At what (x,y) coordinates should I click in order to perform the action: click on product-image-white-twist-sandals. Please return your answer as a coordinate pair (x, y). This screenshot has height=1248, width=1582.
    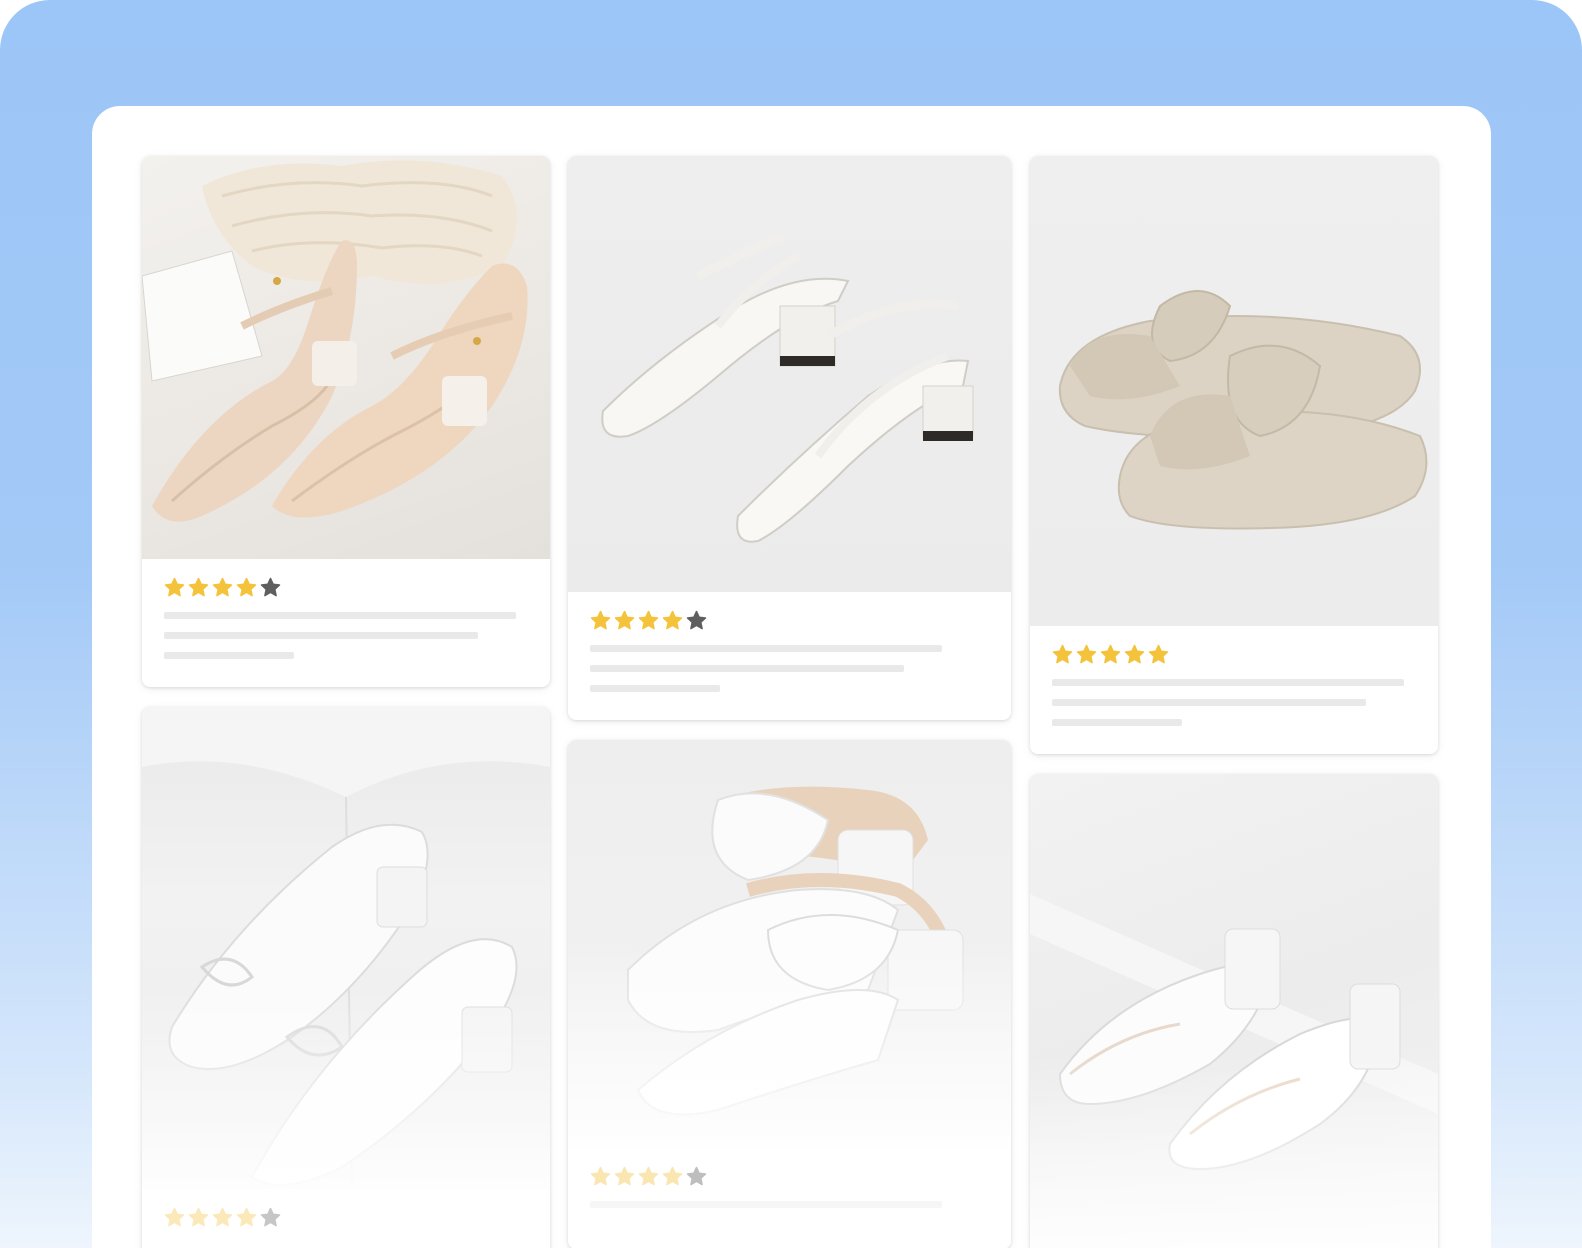
    Looking at the image, I should click on (789, 944).